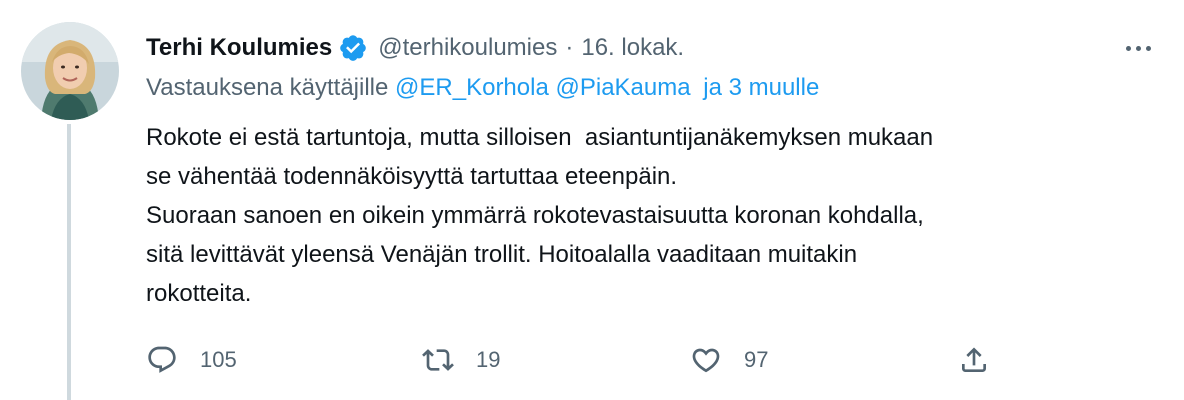  What do you see at coordinates (729, 360) in the screenshot?
I see `like-button: 97` at bounding box center [729, 360].